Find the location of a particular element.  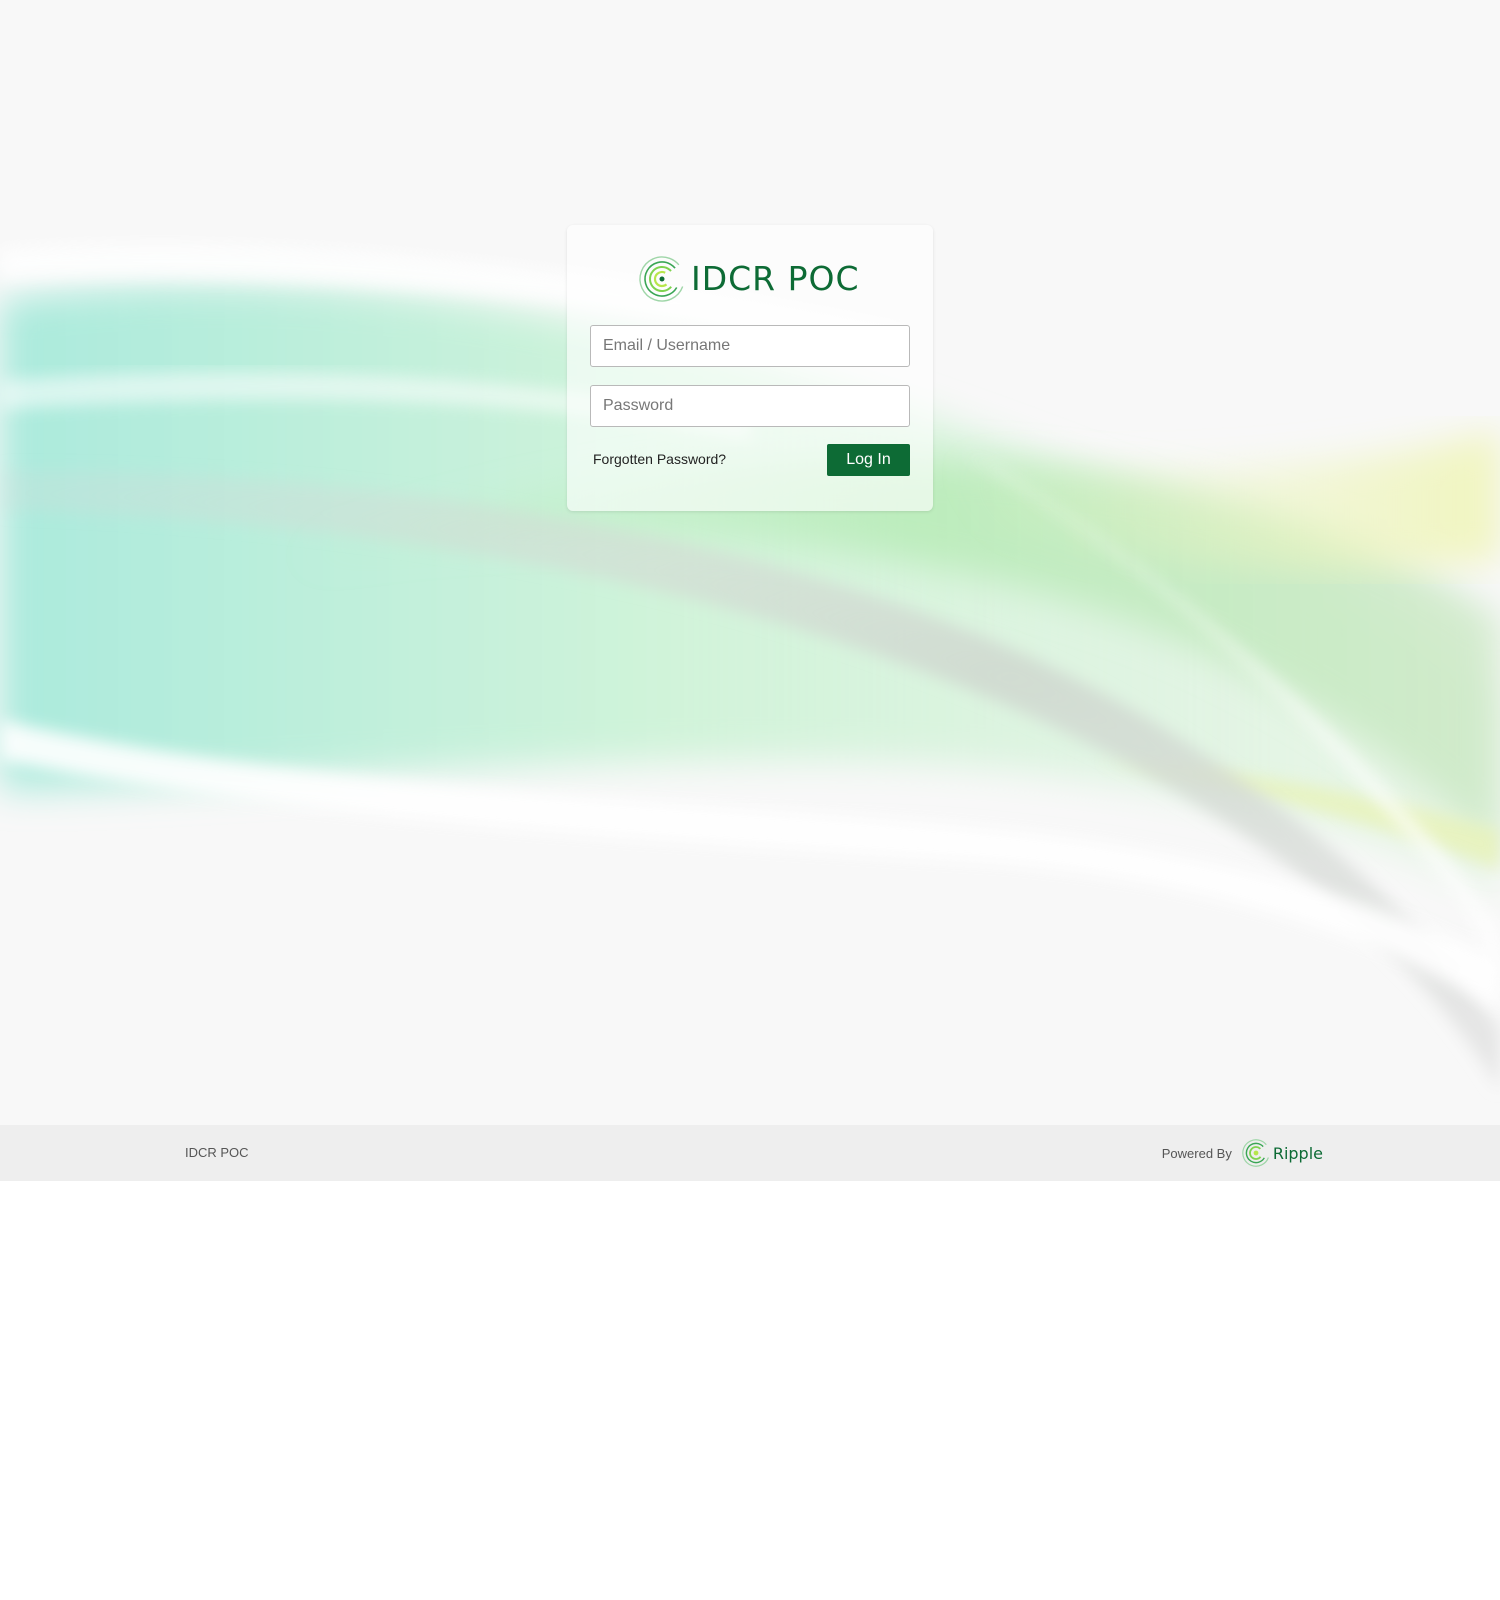

login-card: IDCR POC Forgotten Password? Log In is located at coordinates (750, 368).